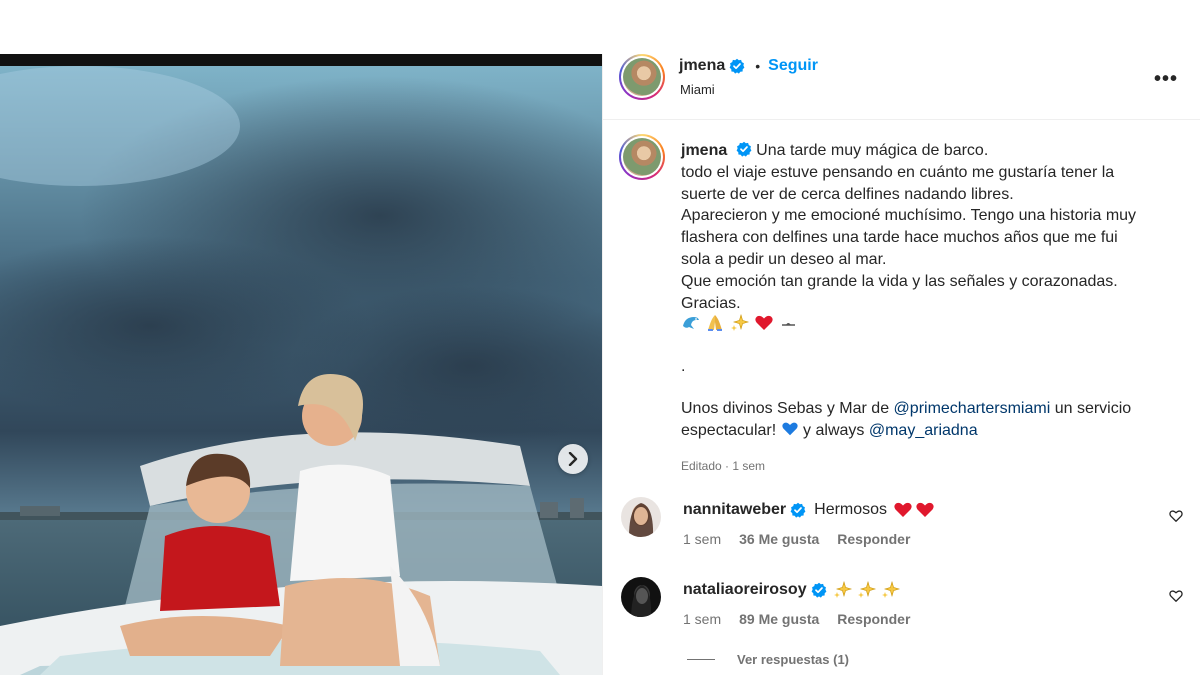 Image resolution: width=1200 pixels, height=675 pixels. What do you see at coordinates (872, 150) in the screenshot?
I see `caption-line: Una tarde muy mágica de barco.` at bounding box center [872, 150].